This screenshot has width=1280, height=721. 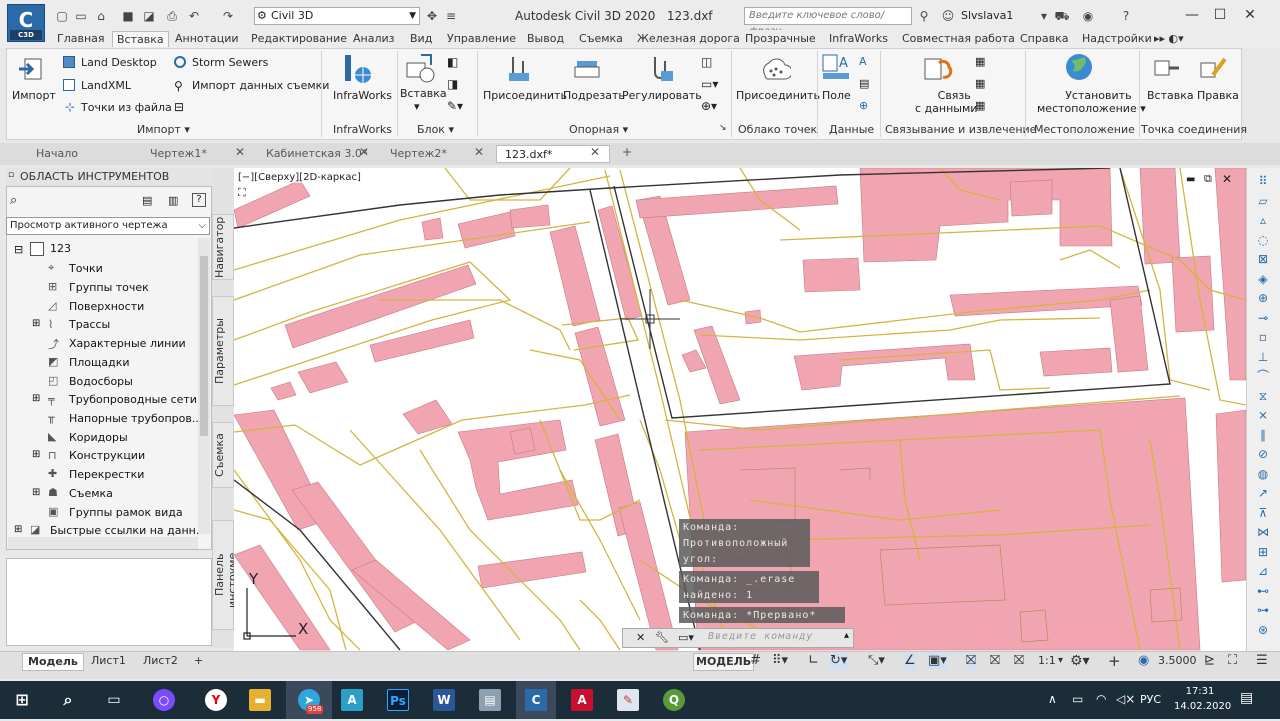 What do you see at coordinates (147, 200) in the screenshot?
I see `toolspace-options-icon: ▤` at bounding box center [147, 200].